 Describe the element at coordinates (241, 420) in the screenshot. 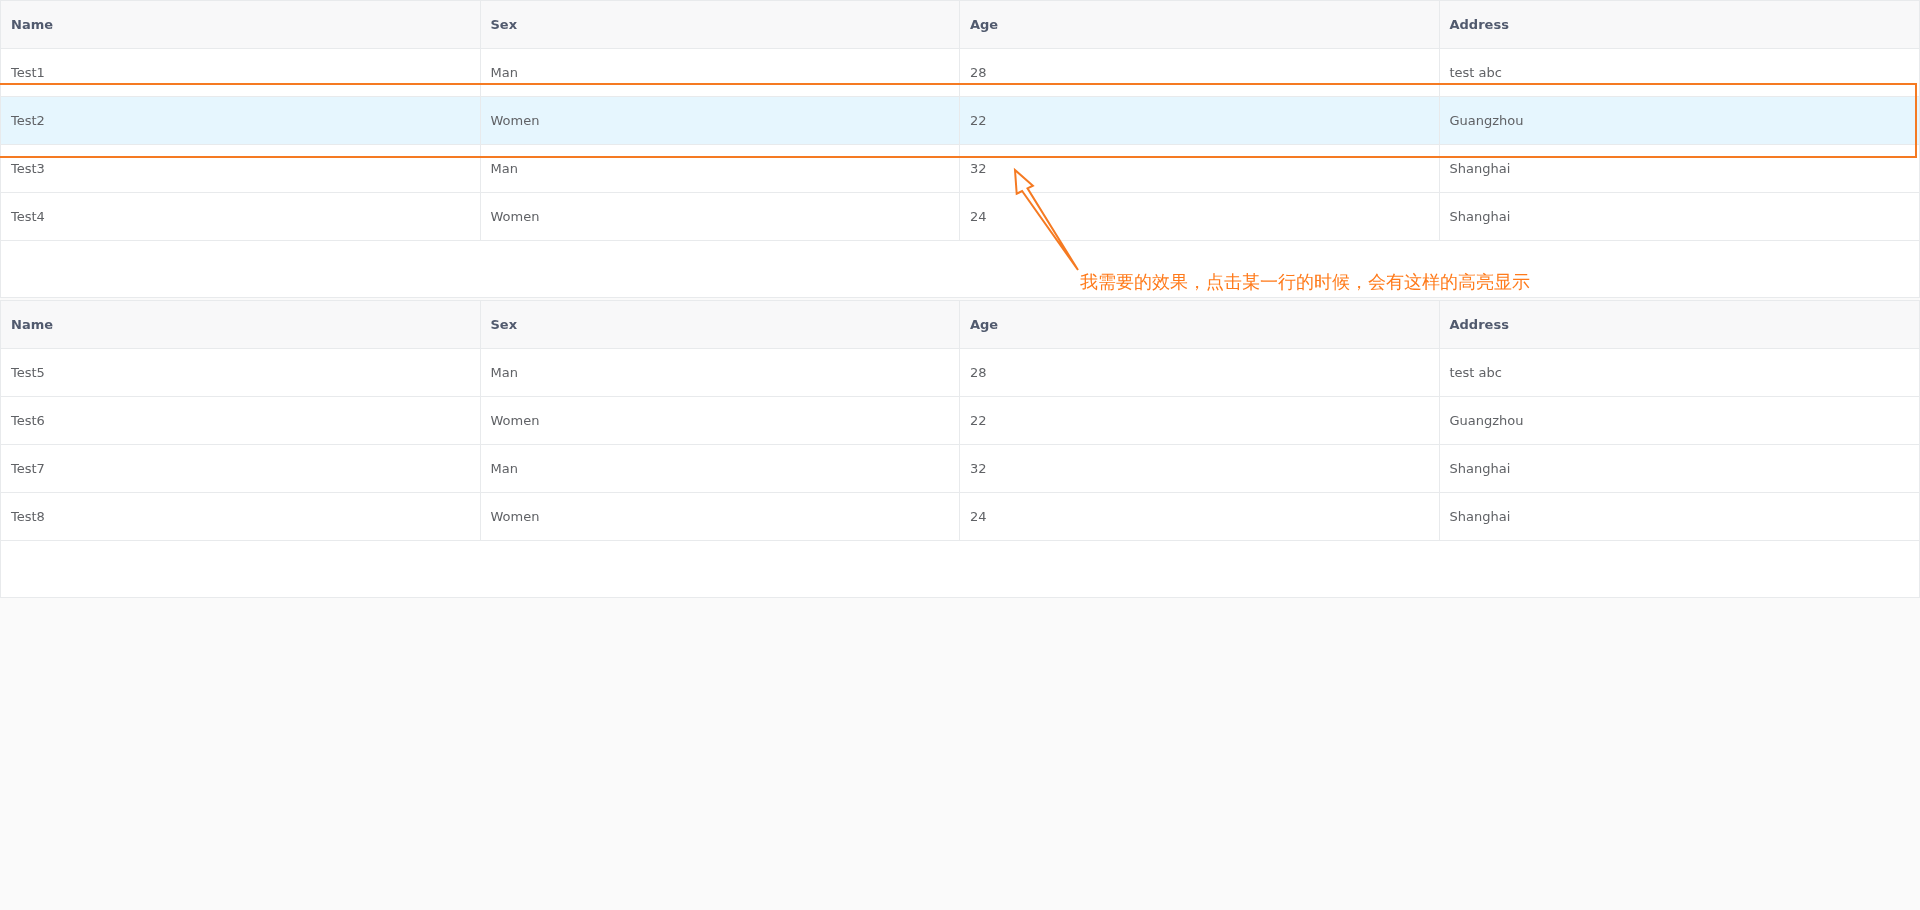

I see `table-cell: Test6` at that location.